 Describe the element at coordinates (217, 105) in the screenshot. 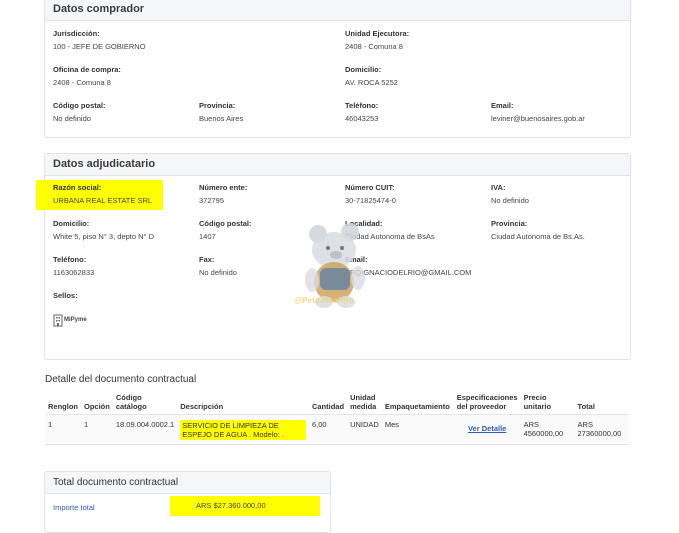

I see `comprador-provincia-label: Provincia:` at that location.